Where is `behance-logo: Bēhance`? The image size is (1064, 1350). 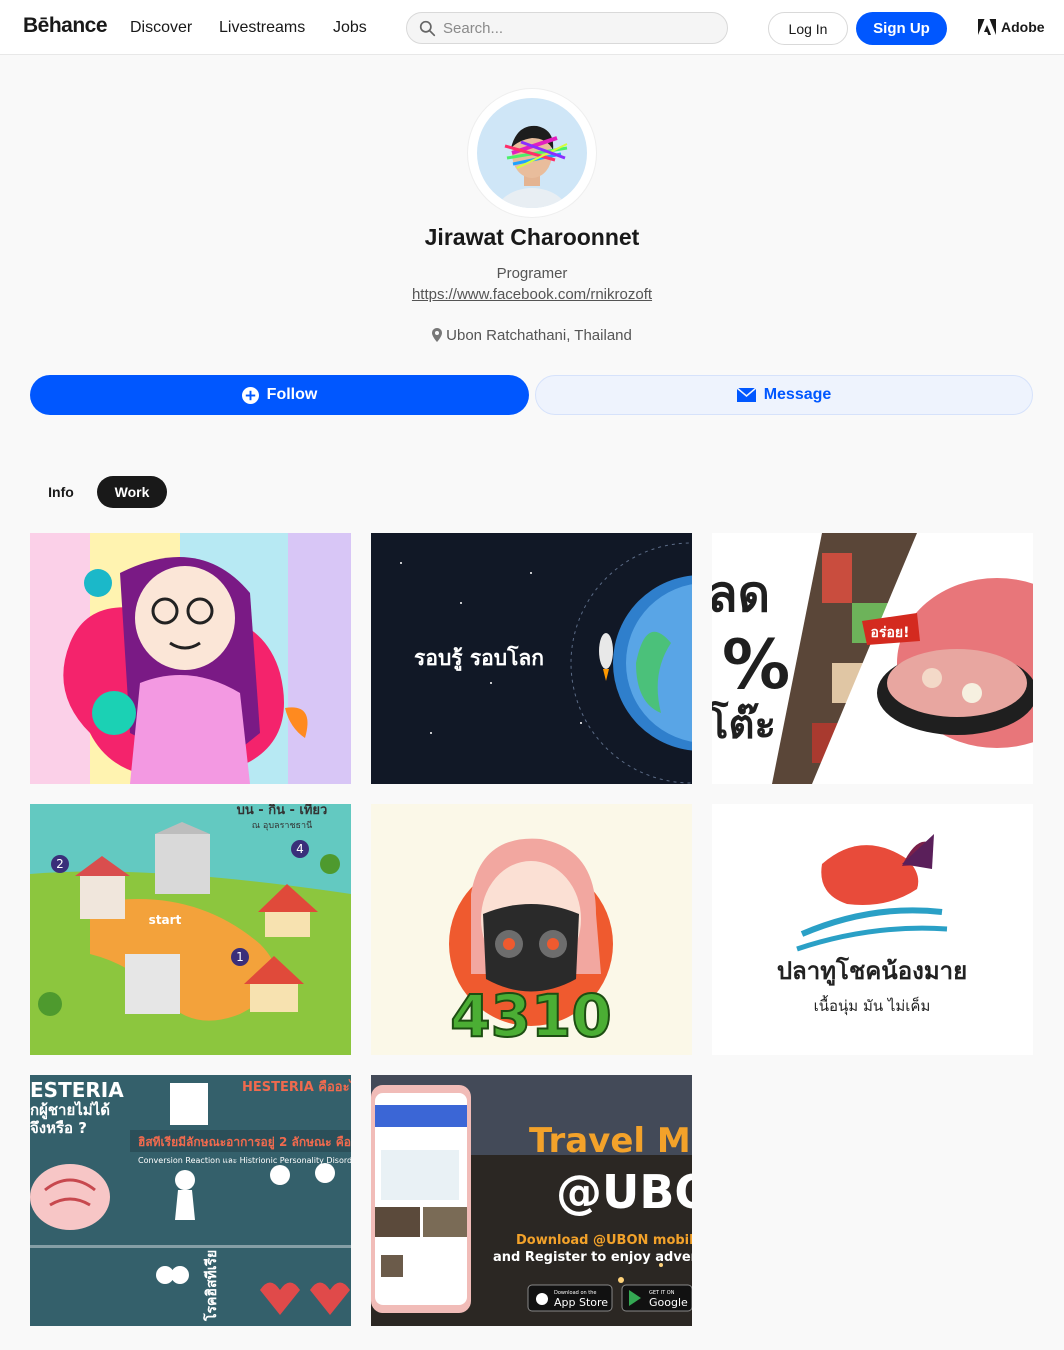 behance-logo: Bēhance is located at coordinates (65, 26).